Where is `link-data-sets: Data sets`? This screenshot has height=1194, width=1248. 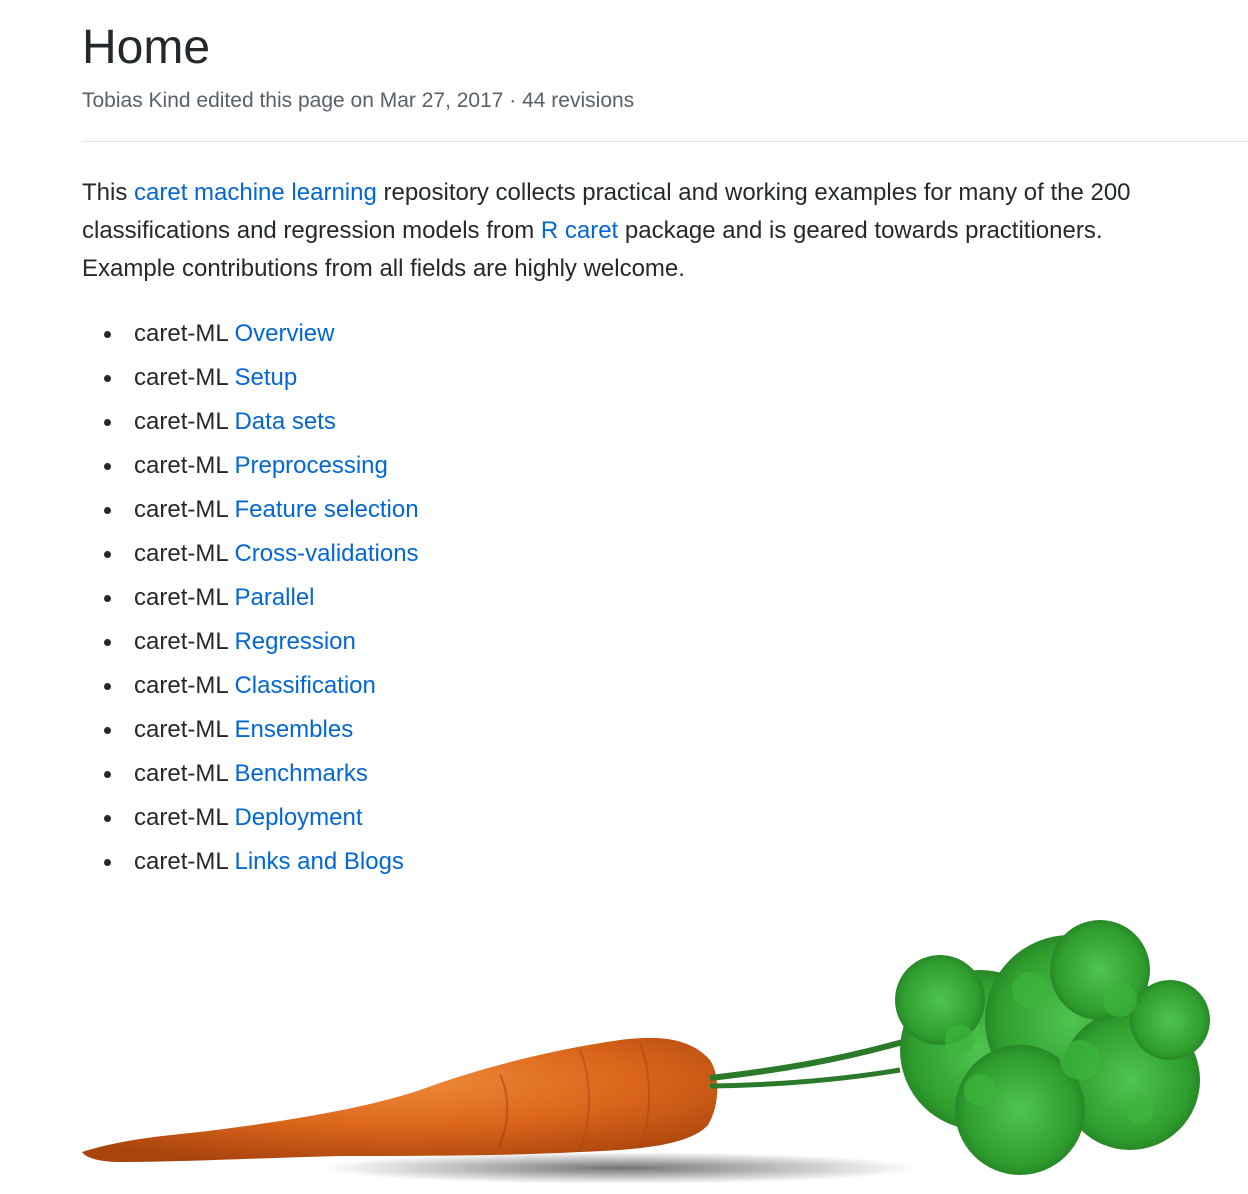
link-data-sets: Data sets is located at coordinates (284, 421).